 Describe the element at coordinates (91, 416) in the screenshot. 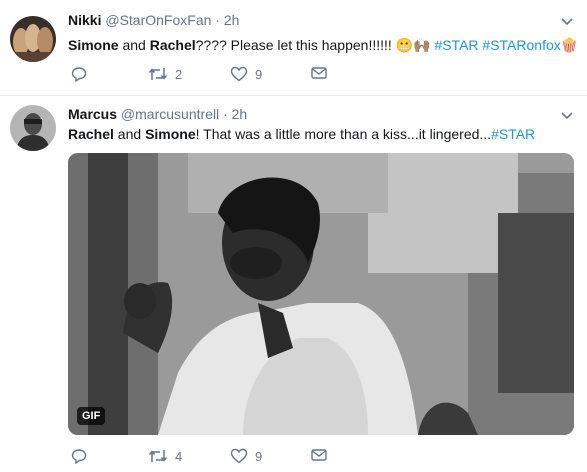

I see `gif-badge: GIF` at that location.